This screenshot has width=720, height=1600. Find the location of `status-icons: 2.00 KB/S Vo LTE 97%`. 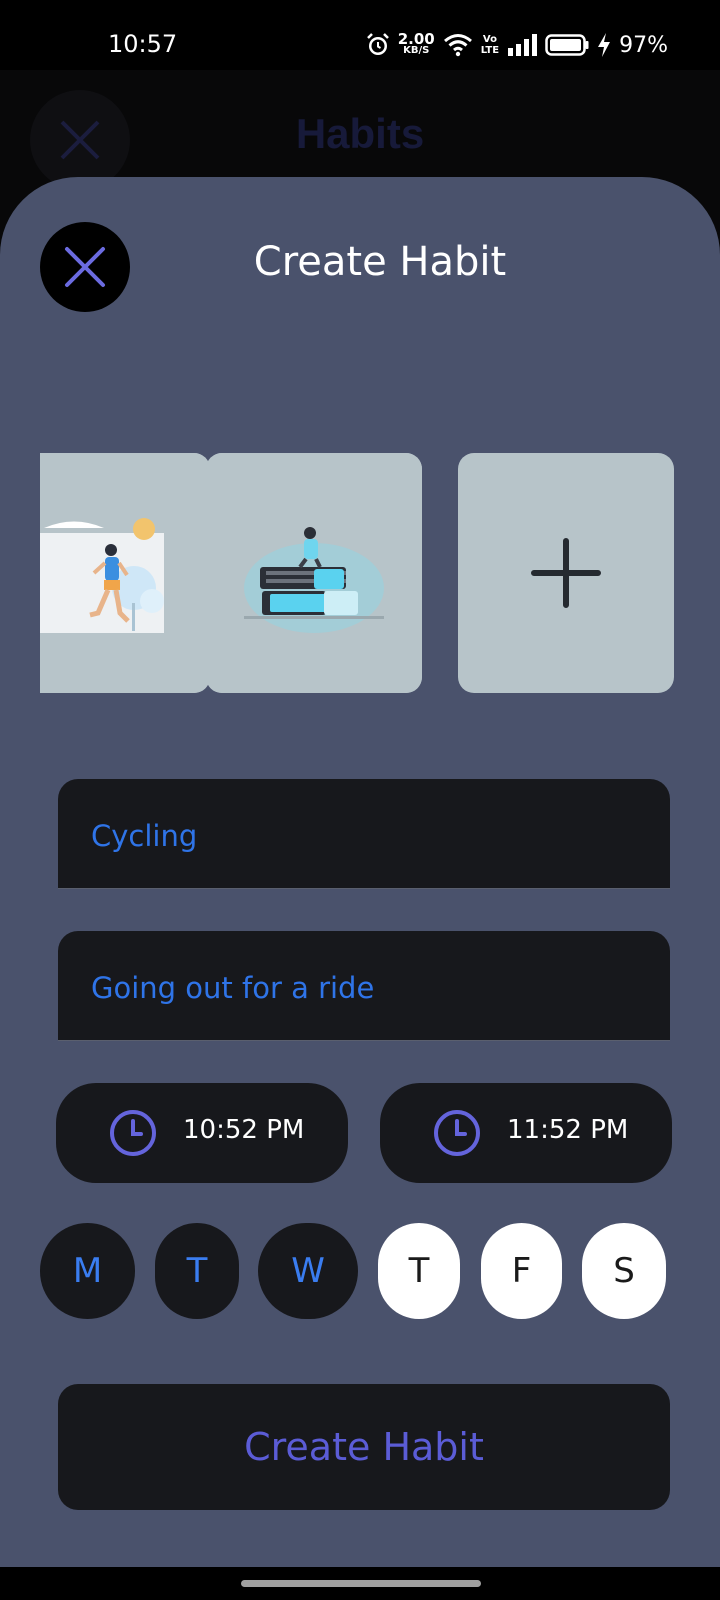

status-icons: 2.00 KB/S Vo LTE 97% is located at coordinates (517, 45).